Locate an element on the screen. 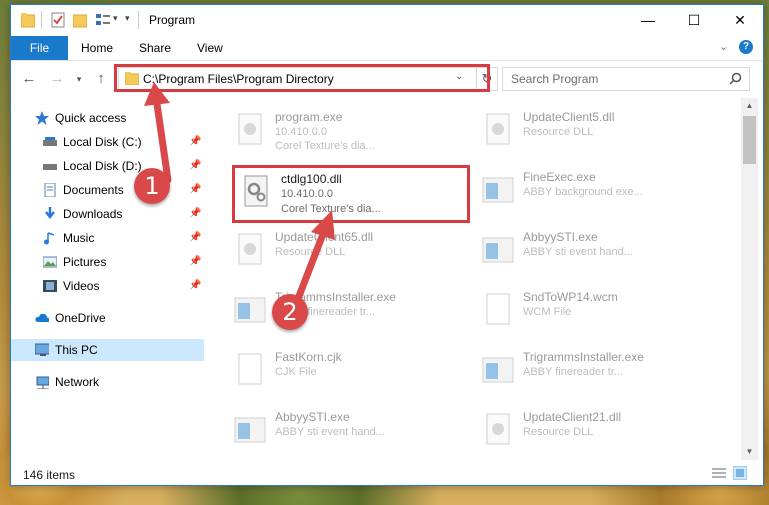 The image size is (769, 505). file-name: TrigrammsInstaller.exe is located at coordinates (583, 357).